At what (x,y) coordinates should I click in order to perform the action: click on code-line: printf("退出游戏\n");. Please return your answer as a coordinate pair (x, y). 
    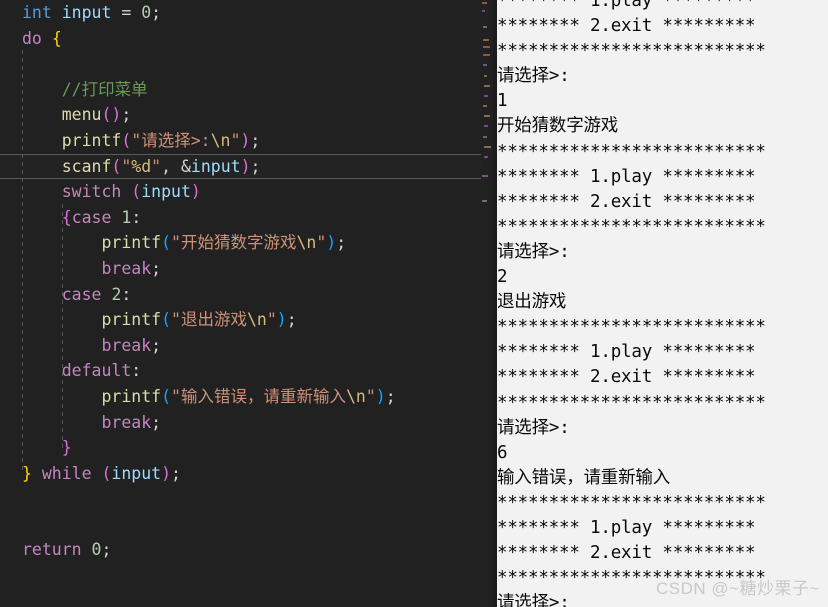
    Looking at the image, I should click on (246, 320).